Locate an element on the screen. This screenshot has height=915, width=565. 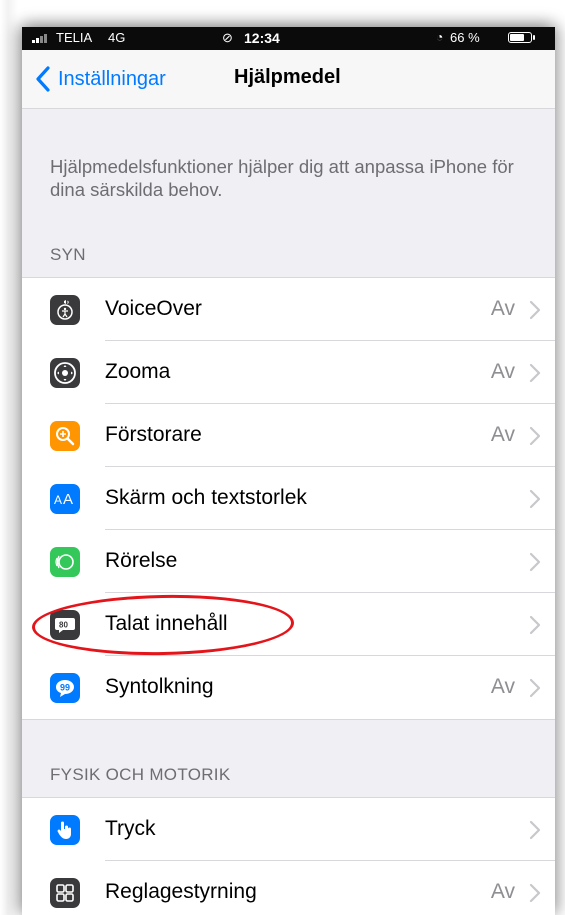
switch-control-icon is located at coordinates (65, 893).